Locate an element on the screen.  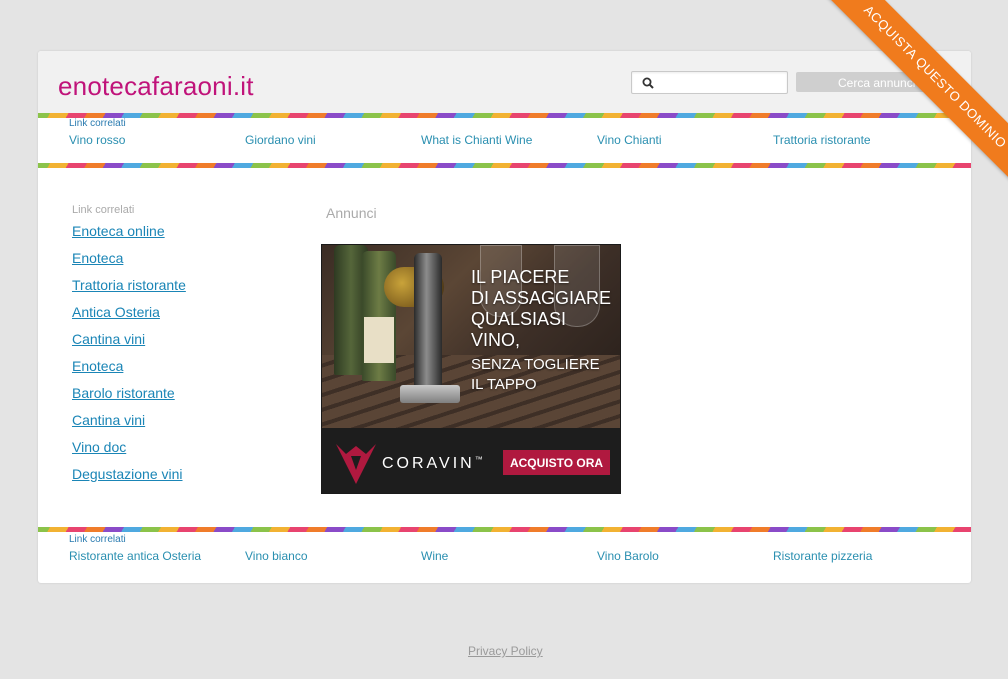
ad-headline: IL PIACERE DI ASSAGGIARE QUALSIASI VINO, is located at coordinates (541, 309).